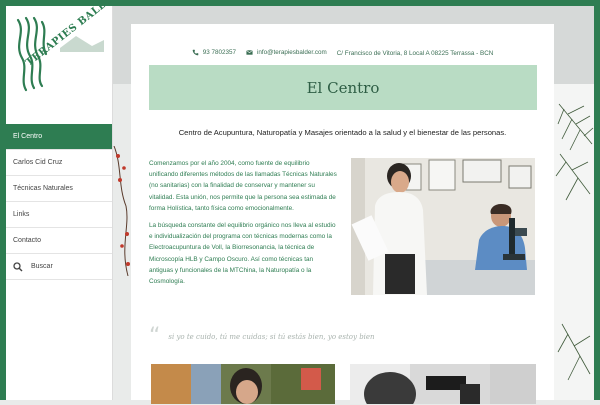 This screenshot has height=405, width=600. I want to click on page-title: El Centro, so click(343, 87).